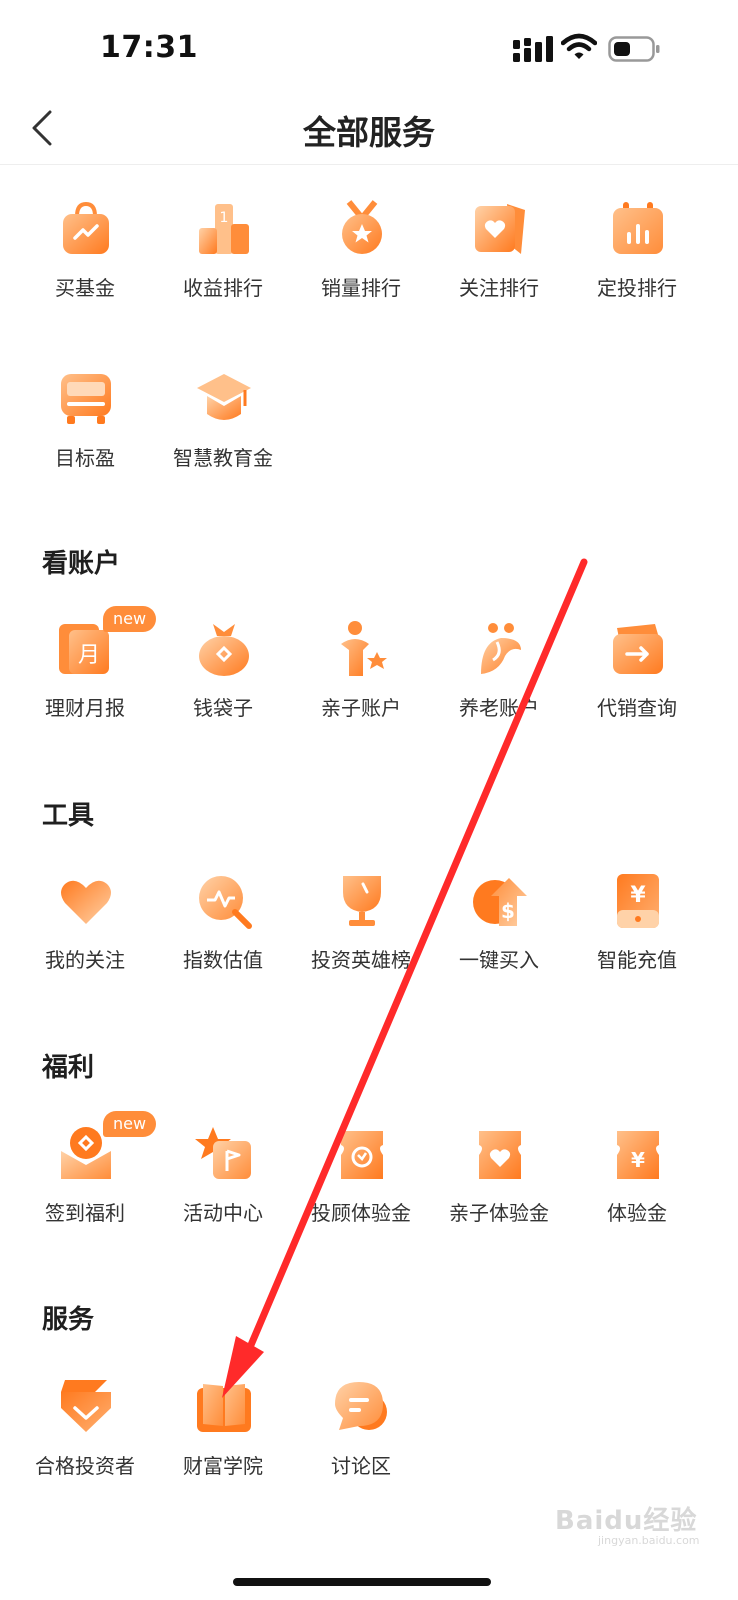 This screenshot has height=1600, width=738. What do you see at coordinates (638, 229) in the screenshot?
I see `calendar-chart-icon` at bounding box center [638, 229].